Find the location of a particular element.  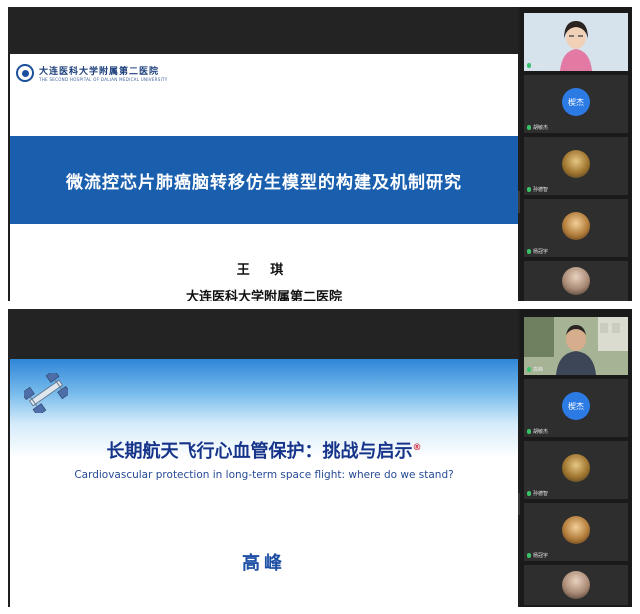

participant-name: 高峰 is located at coordinates (538, 370).